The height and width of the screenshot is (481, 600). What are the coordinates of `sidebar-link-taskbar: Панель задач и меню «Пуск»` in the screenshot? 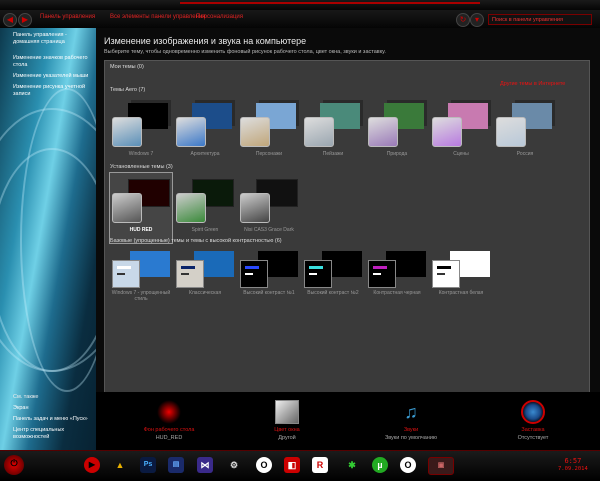 It's located at (53, 419).